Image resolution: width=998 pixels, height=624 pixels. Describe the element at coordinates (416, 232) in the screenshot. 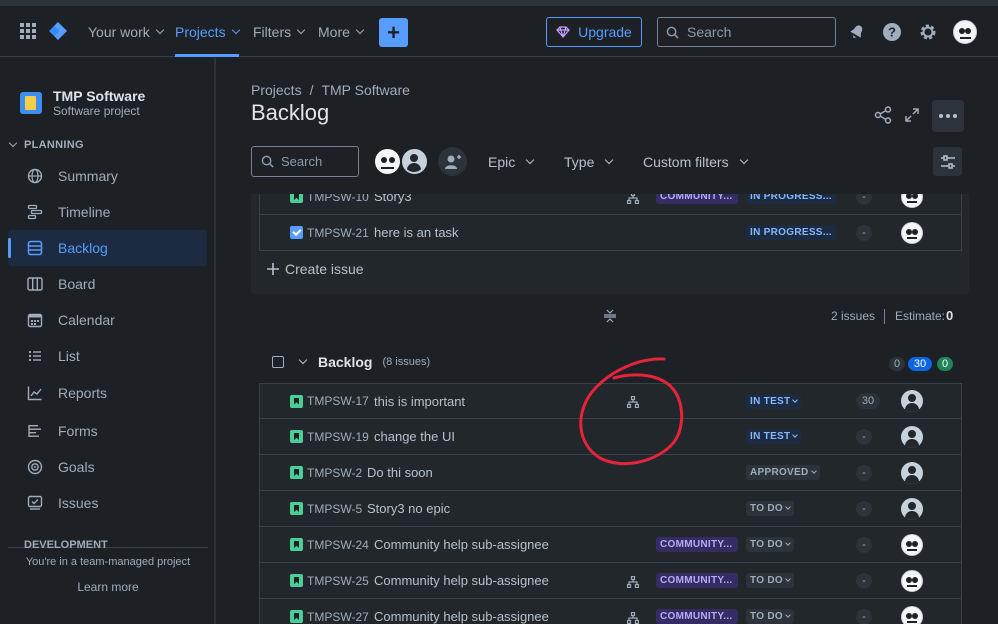

I see `issue-summary: here is an task` at that location.